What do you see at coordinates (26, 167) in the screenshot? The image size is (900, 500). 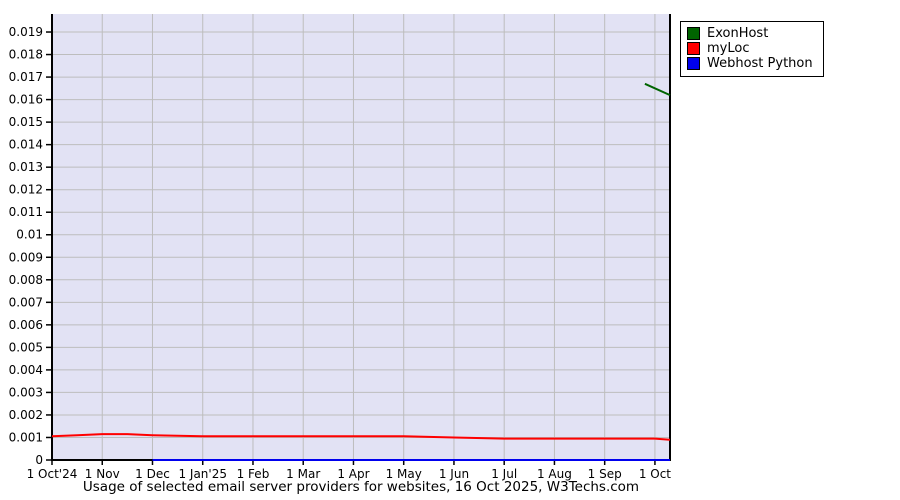 I see `y-tick-label: 0.013` at bounding box center [26, 167].